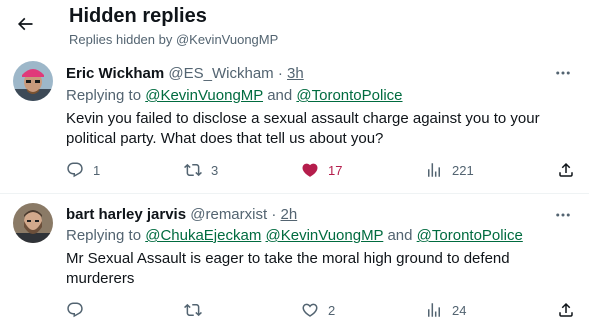  I want to click on user-handle: @remarxist, so click(228, 214).